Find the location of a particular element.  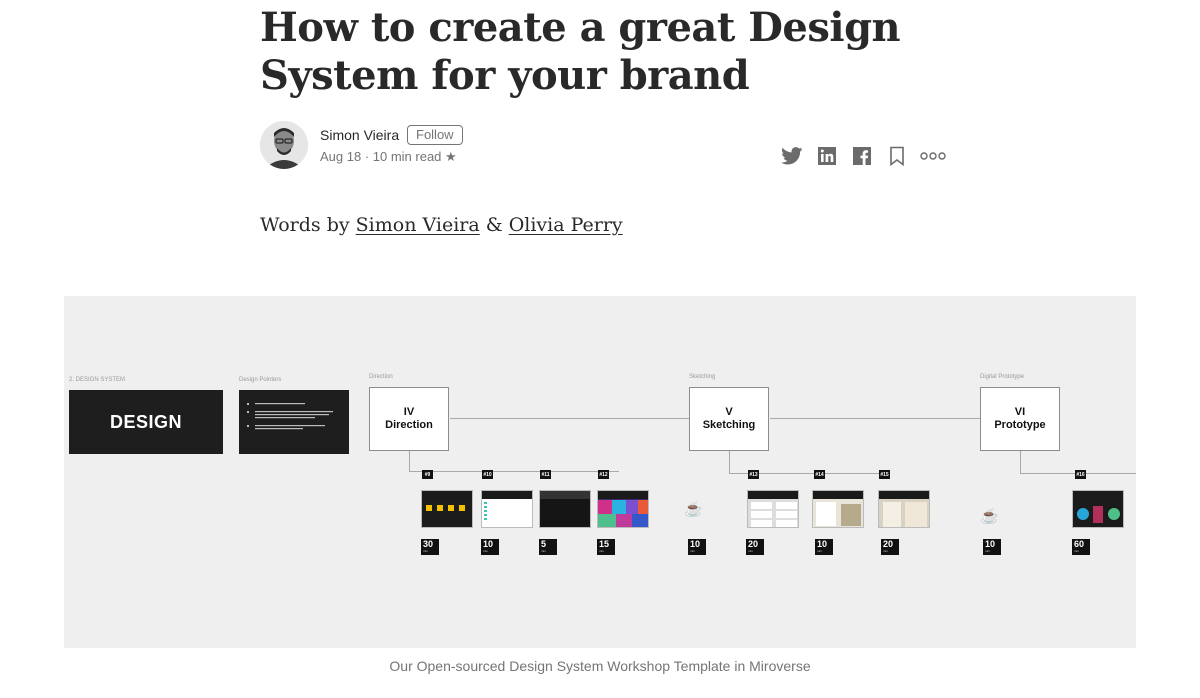

share-actions is located at coordinates (857, 156).